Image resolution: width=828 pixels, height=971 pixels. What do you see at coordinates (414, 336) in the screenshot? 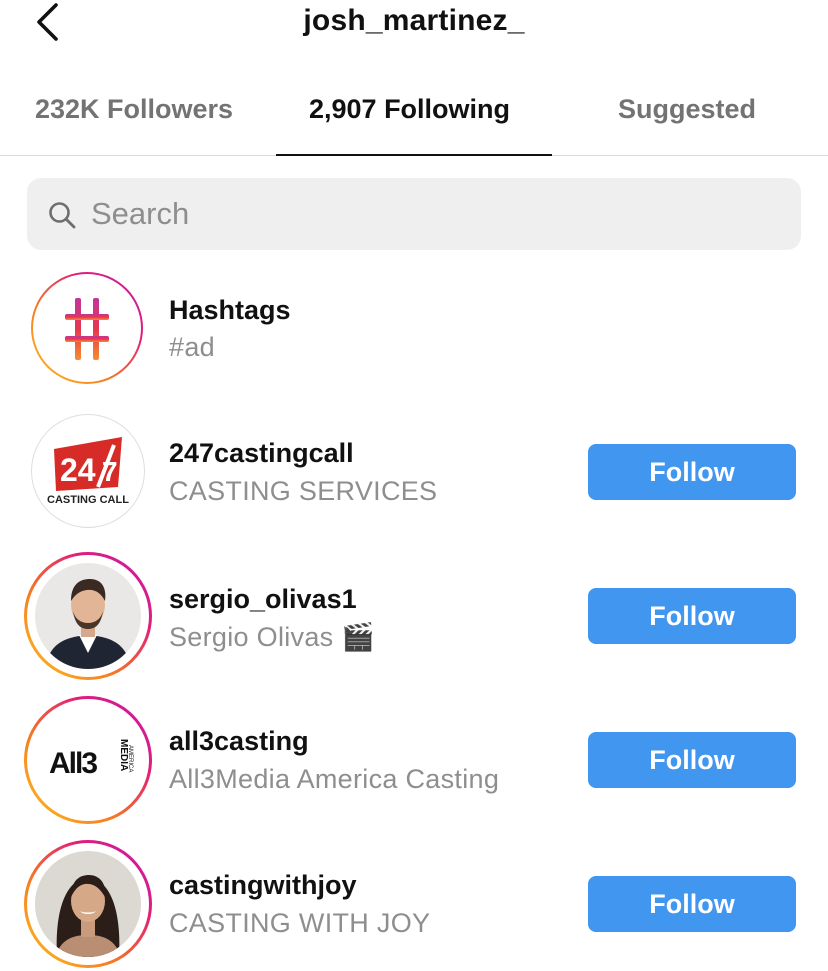
I see `list-item: Hashtags #ad` at bounding box center [414, 336].